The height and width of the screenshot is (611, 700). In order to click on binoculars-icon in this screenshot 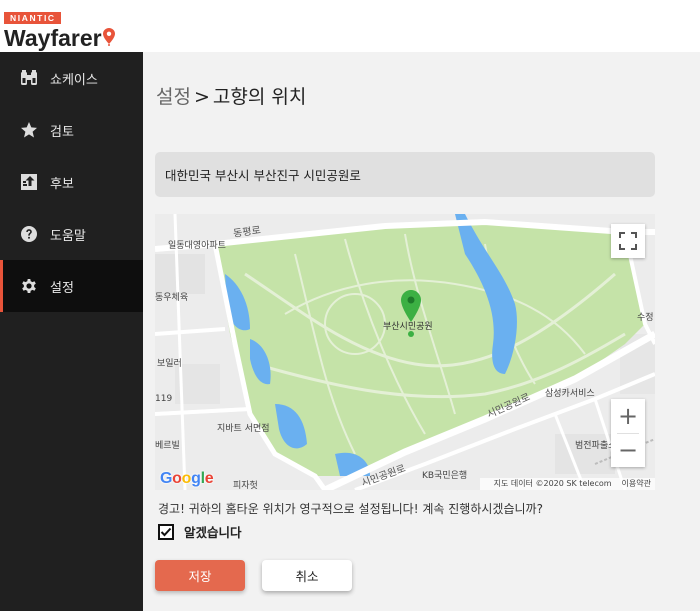, I will do `click(29, 78)`.